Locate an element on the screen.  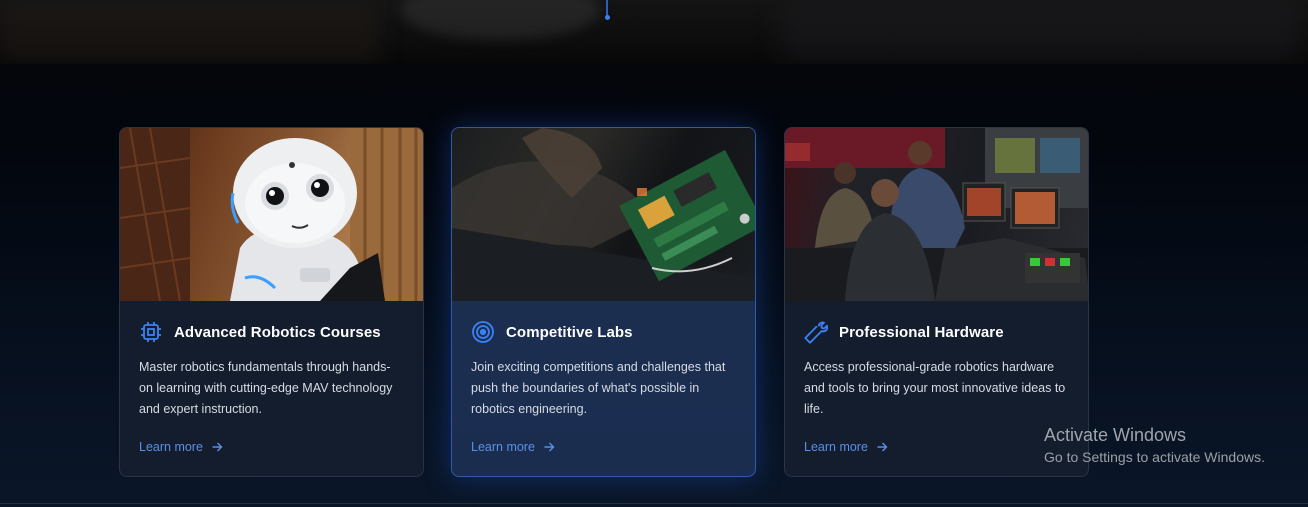
hero-bottom-image is located at coordinates (654, 32).